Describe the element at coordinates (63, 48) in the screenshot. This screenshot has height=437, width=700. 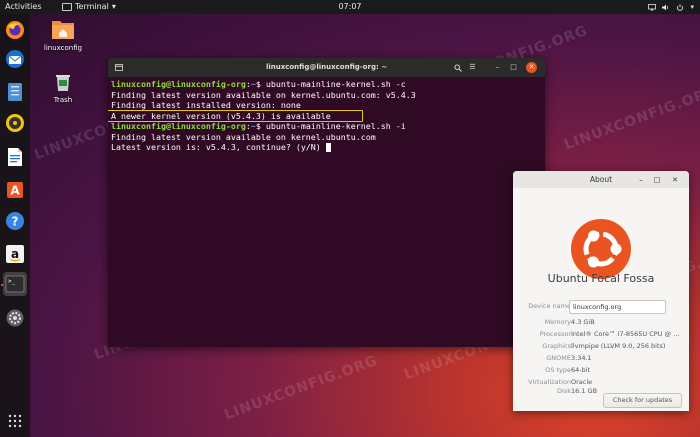
I see `desktop-icon-label: linuxconfig` at that location.